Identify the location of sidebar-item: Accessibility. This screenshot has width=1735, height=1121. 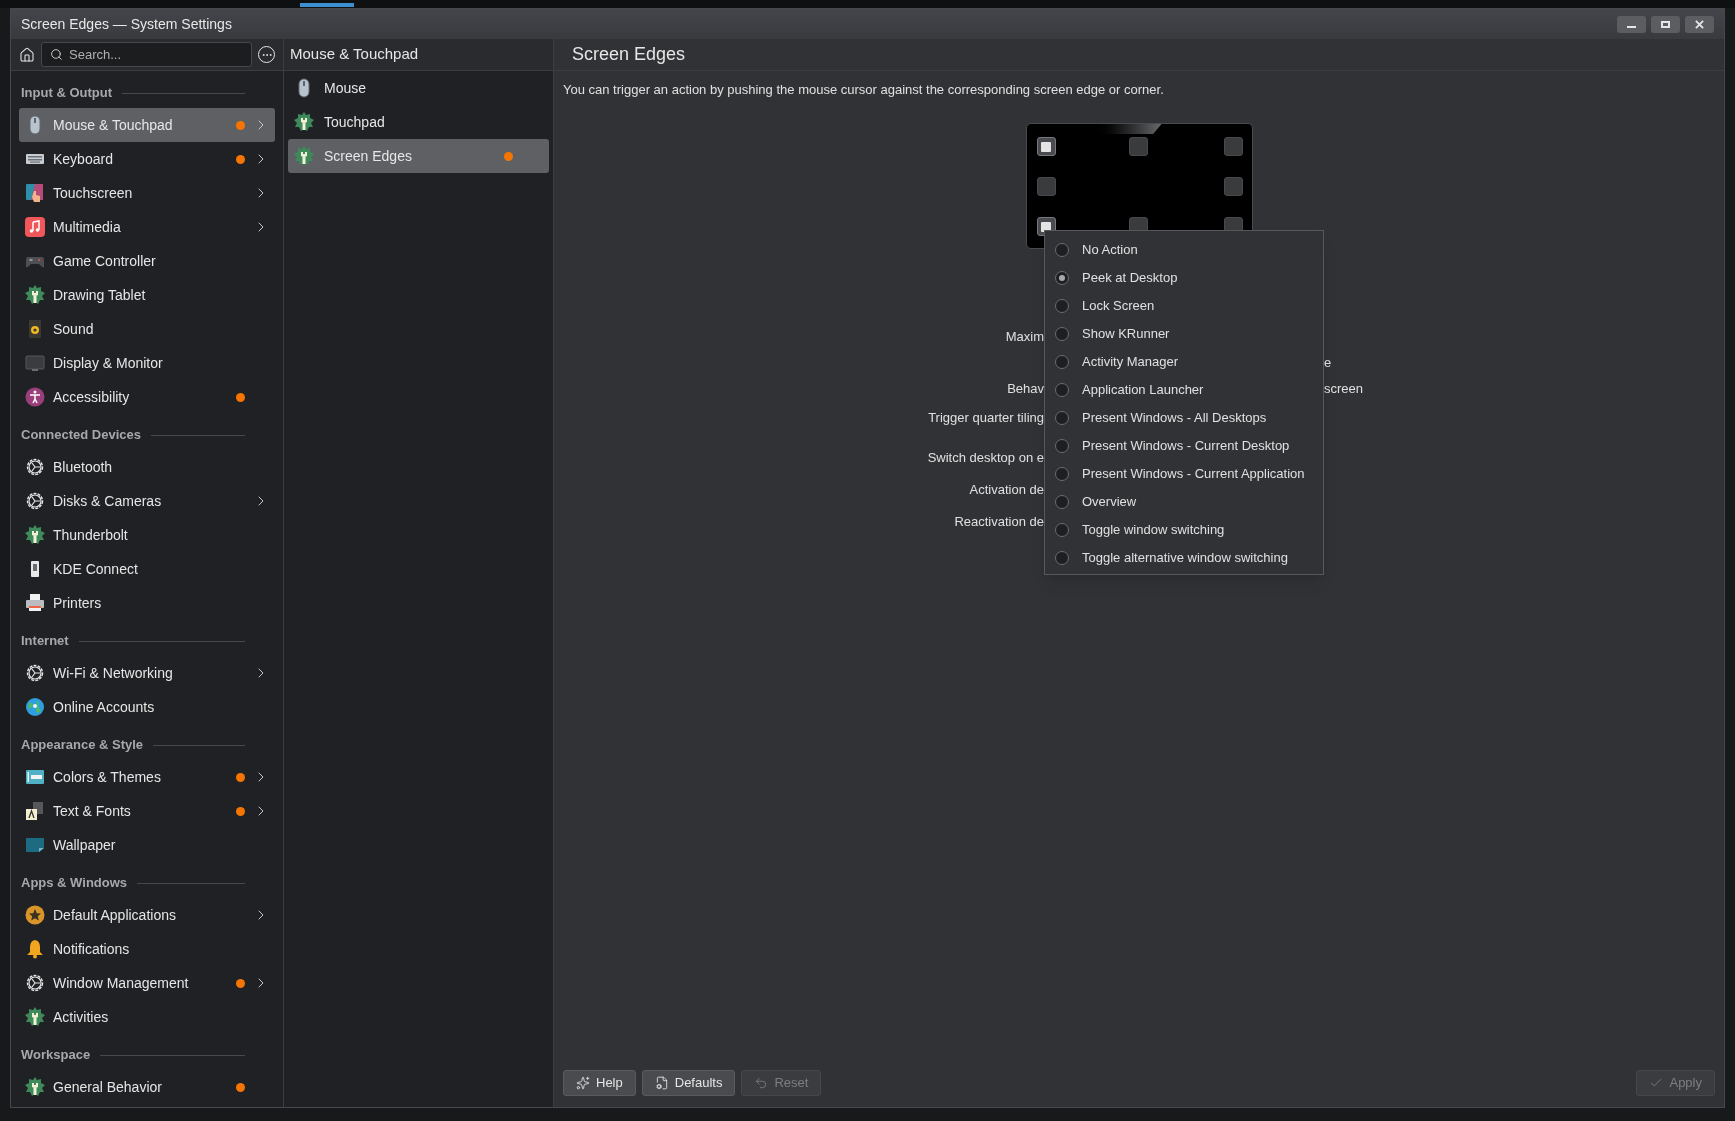
(147, 397).